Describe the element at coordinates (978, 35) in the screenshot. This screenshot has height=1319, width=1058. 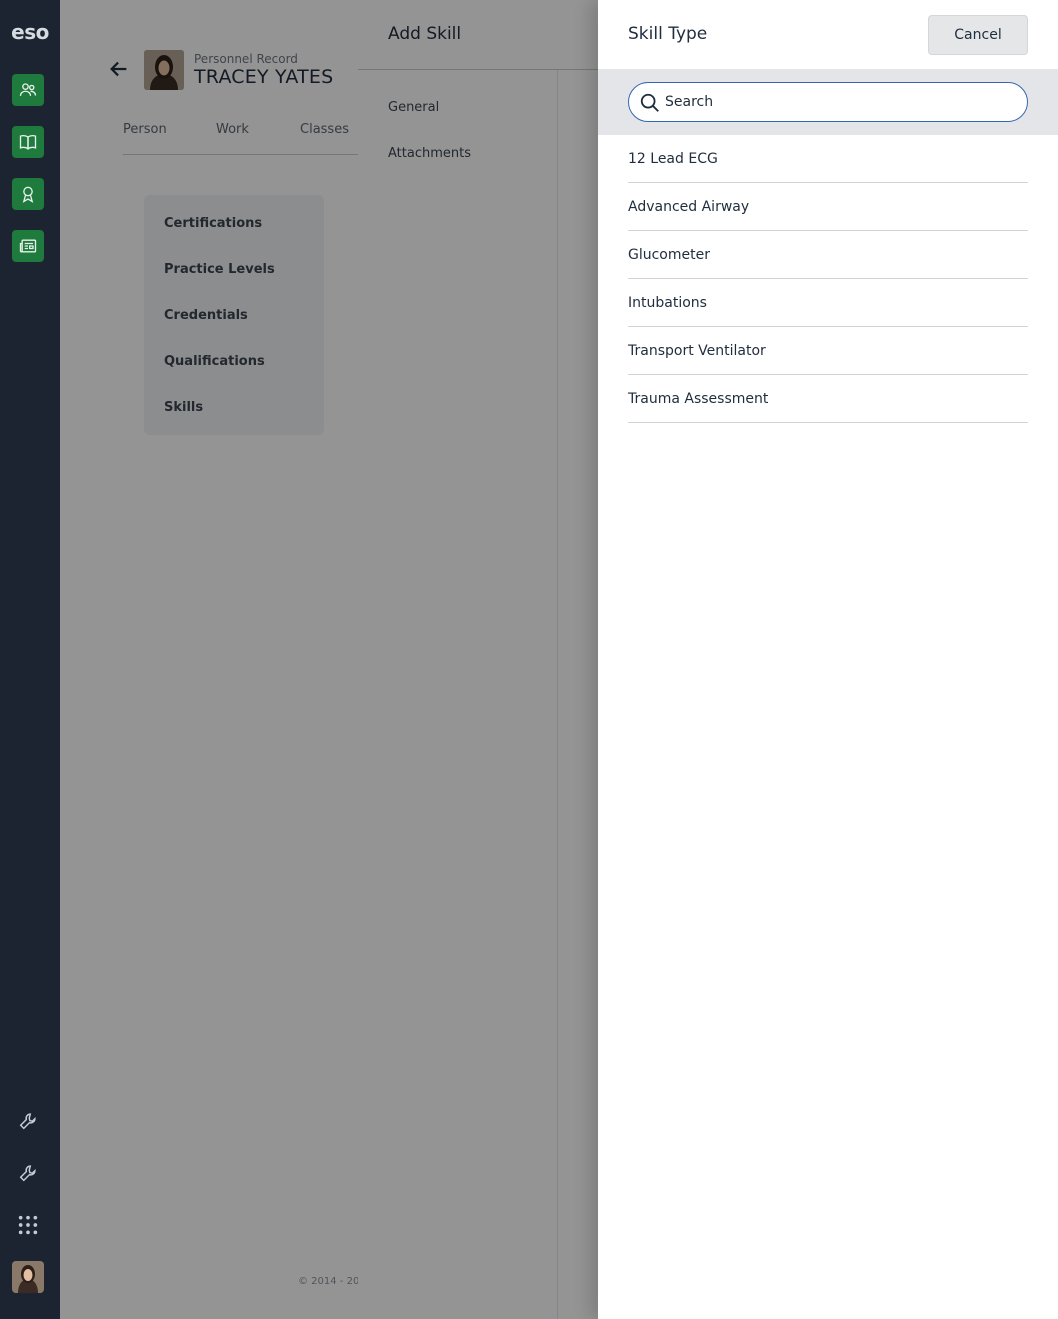
I see `cancel-button: Cancel` at that location.